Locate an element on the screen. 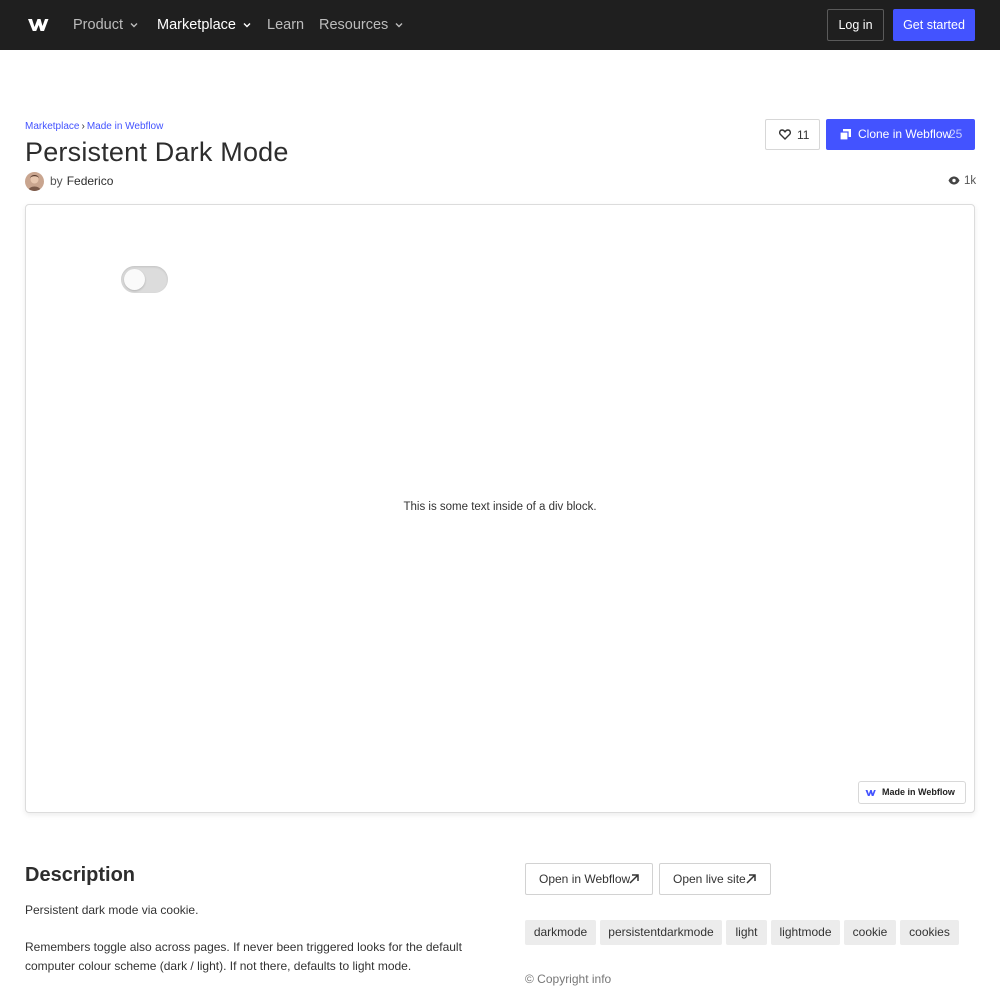  avatar is located at coordinates (34, 181).